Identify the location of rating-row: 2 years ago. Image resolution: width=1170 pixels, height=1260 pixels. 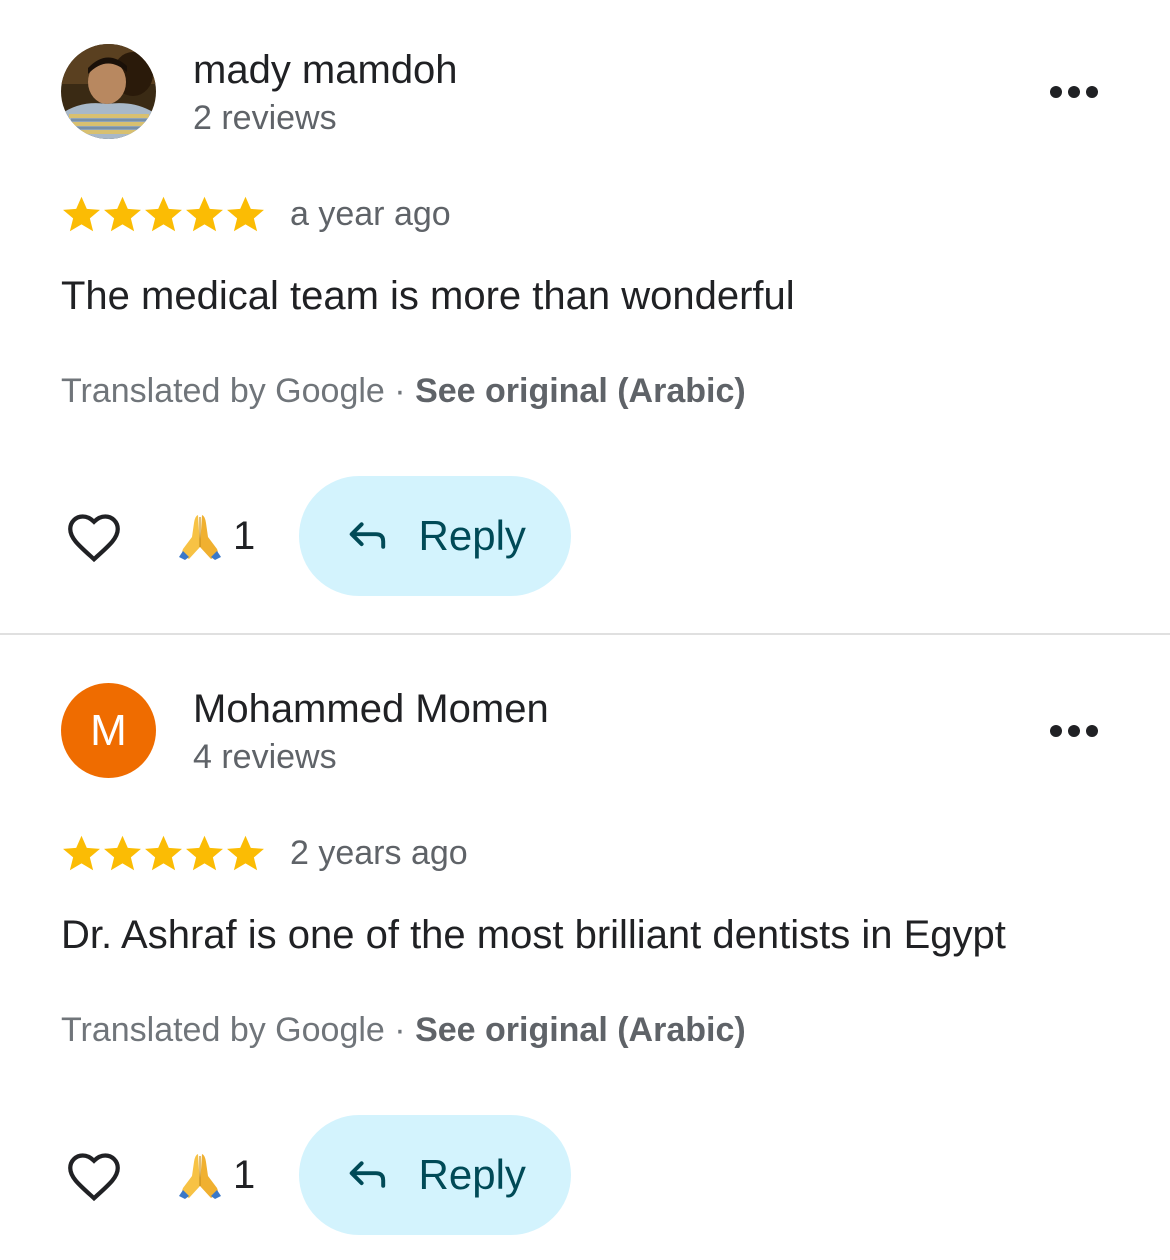
(264, 853).